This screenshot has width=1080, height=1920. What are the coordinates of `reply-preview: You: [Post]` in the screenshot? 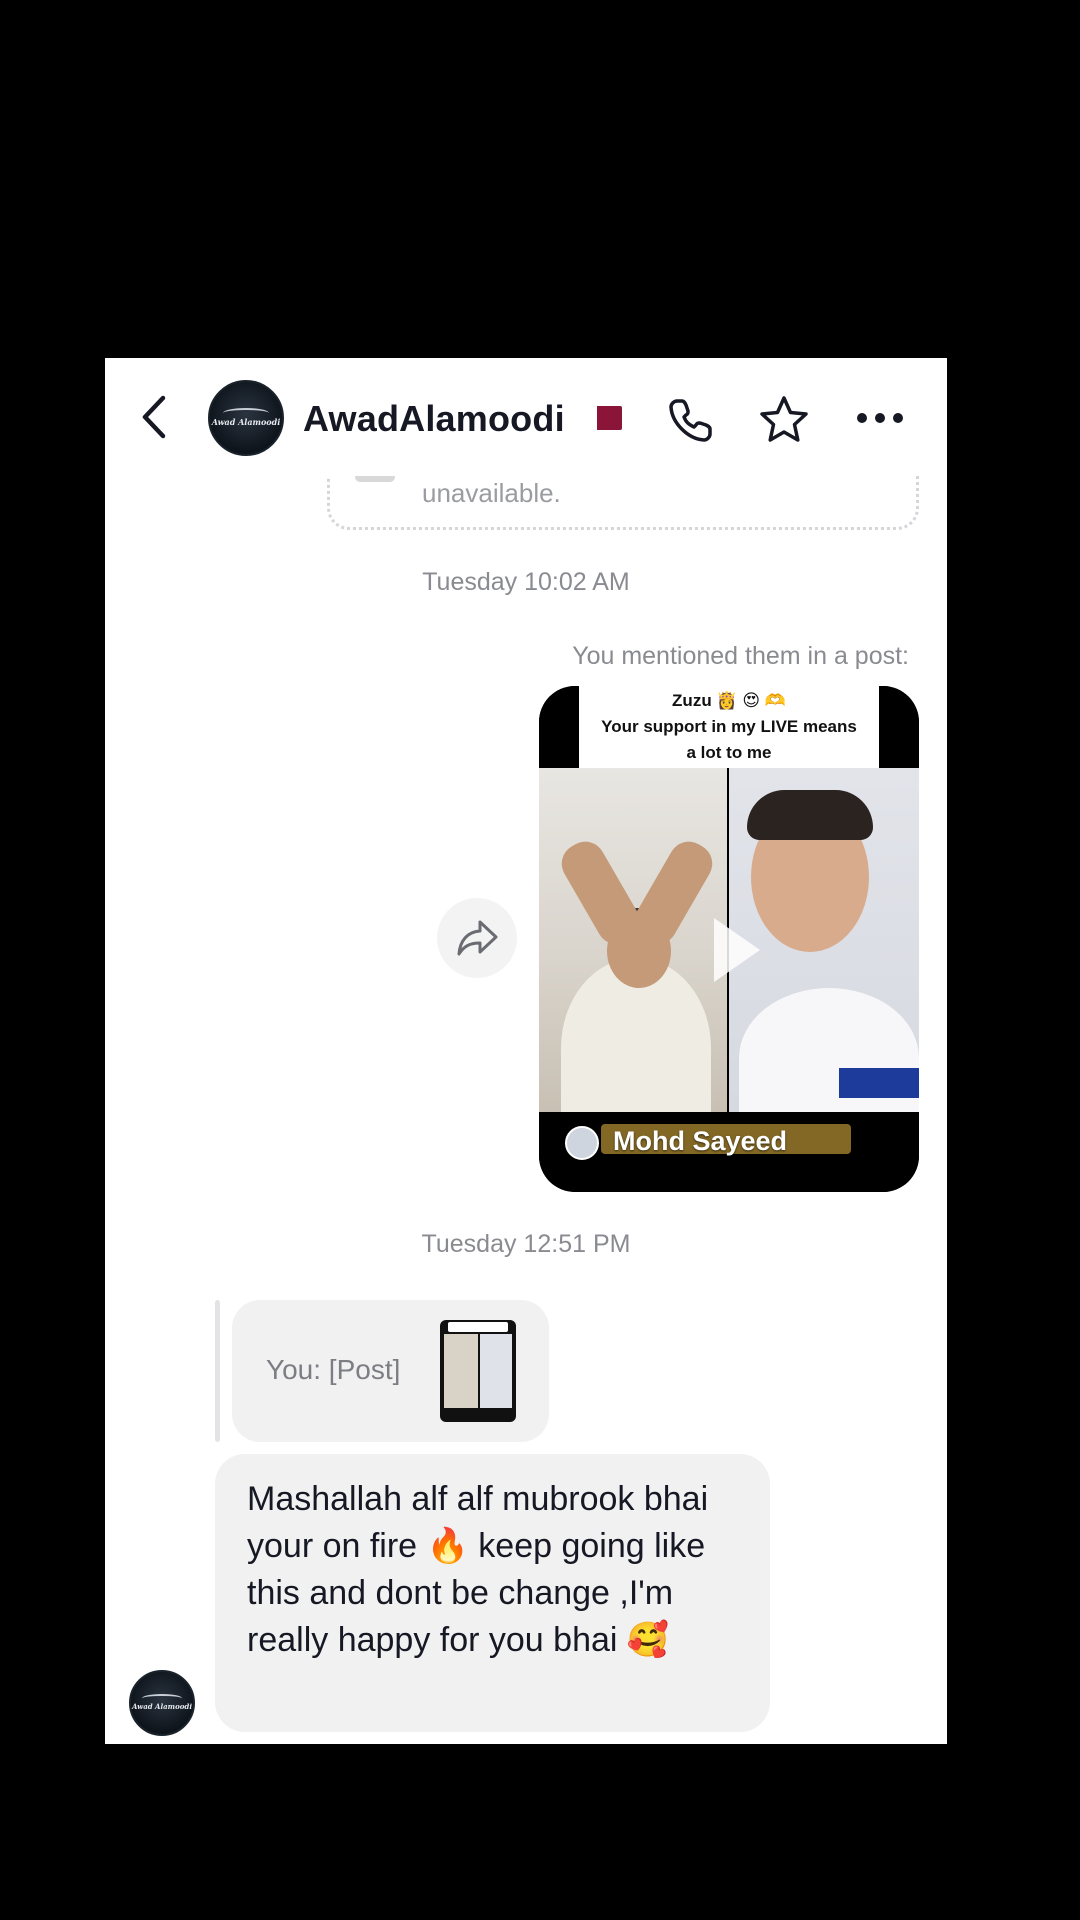 It's located at (390, 1371).